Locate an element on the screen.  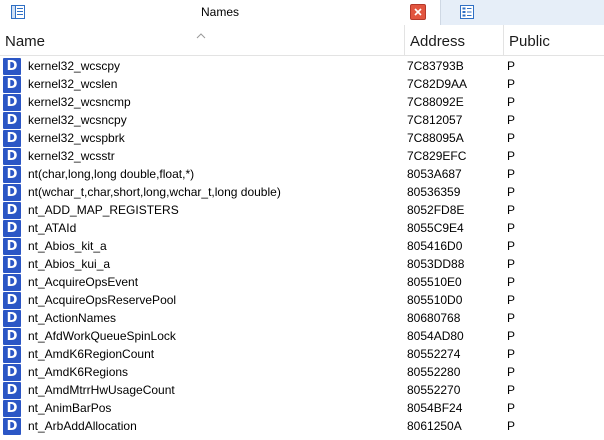
table-row: Dnt_AmdK6RegionCount 80552274 P is located at coordinates (302, 354).